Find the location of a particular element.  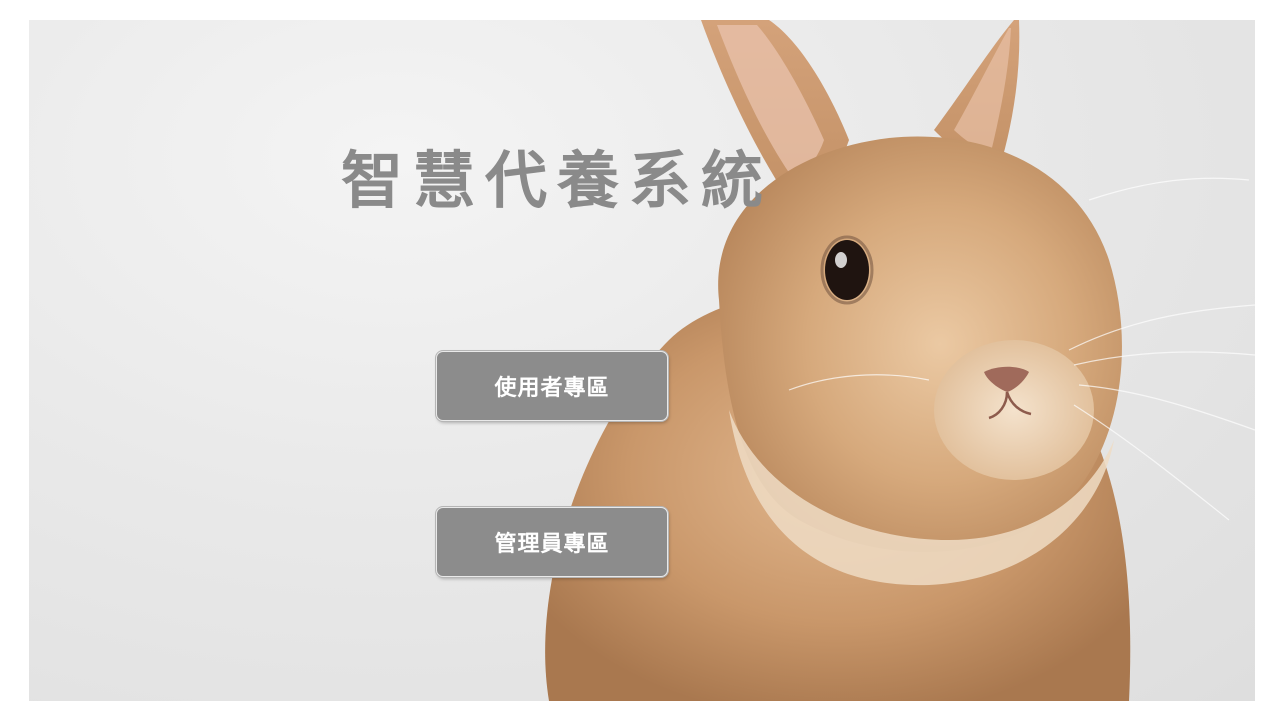

rabbit-eye is located at coordinates (847, 270).